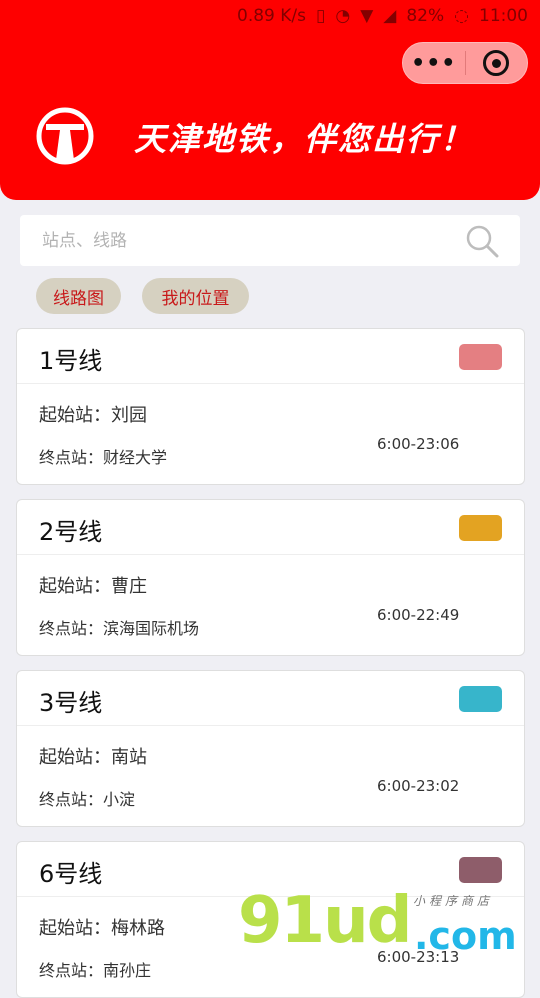 This screenshot has width=540, height=998. I want to click on close-target-icon, so click(496, 63).